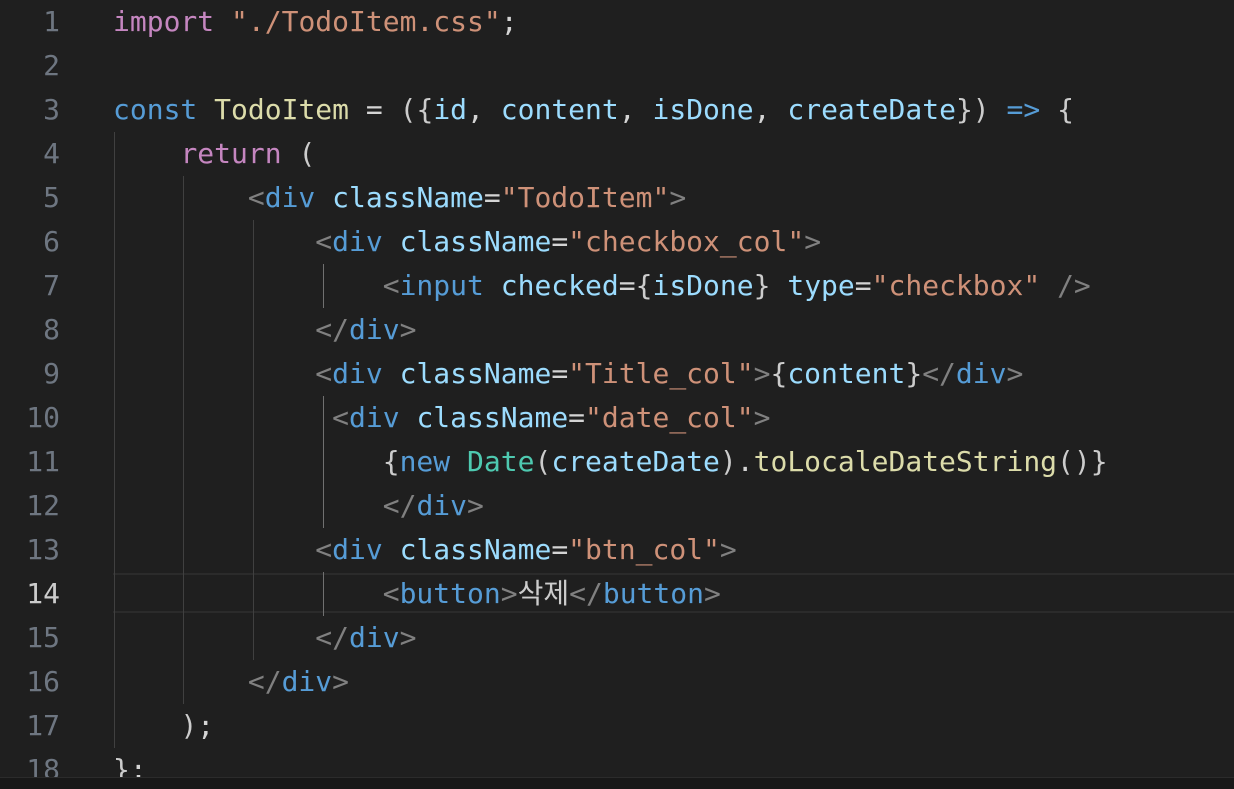 The width and height of the screenshot is (1234, 789). I want to click on code-token: "Title_col", so click(661, 373).